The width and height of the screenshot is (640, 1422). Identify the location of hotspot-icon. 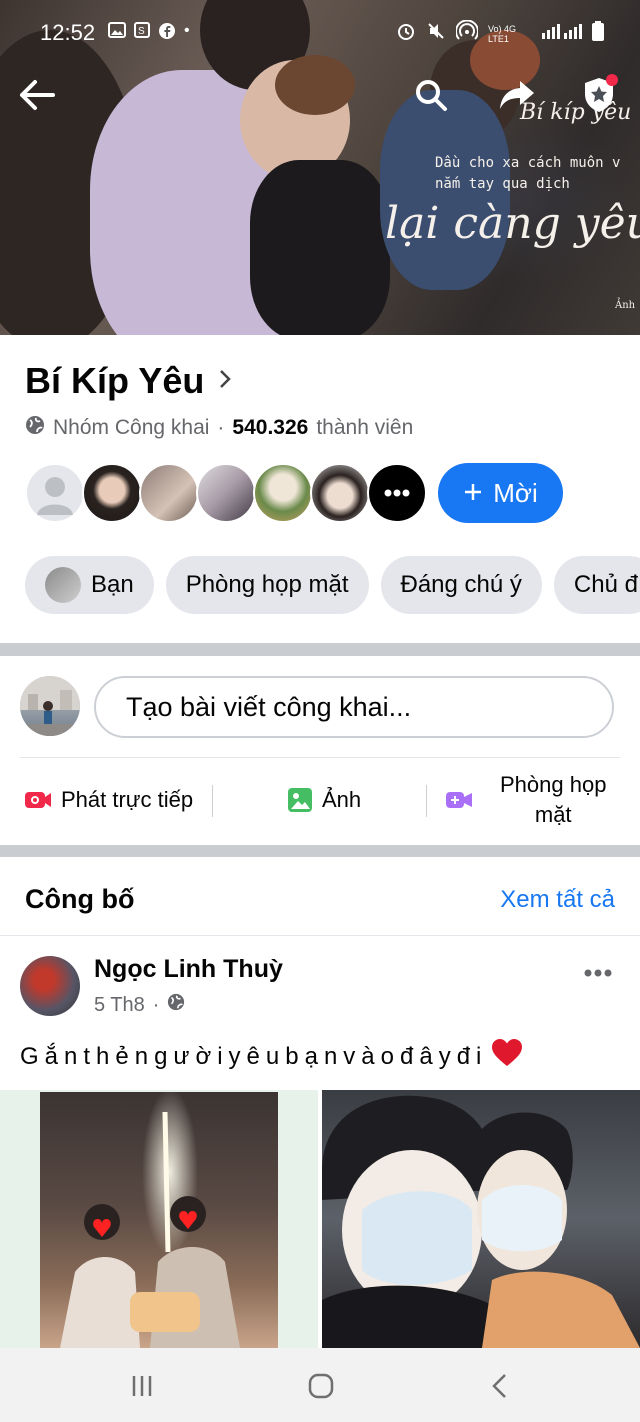
(467, 33).